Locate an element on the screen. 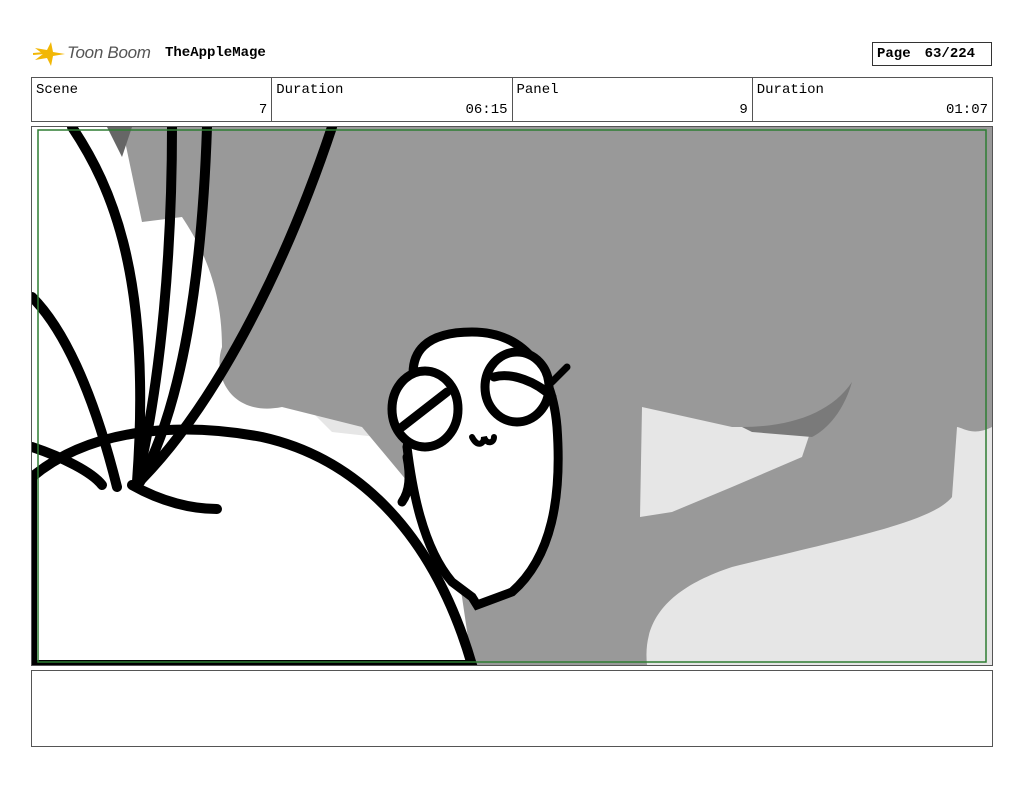 The image size is (1024, 793). panel-label: Panel is located at coordinates (537, 90).